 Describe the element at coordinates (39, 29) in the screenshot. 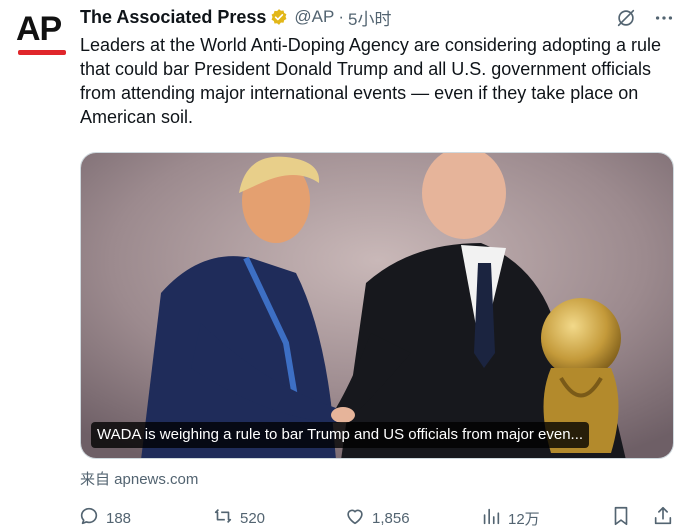

I see `avatar-logo-text: AP` at that location.